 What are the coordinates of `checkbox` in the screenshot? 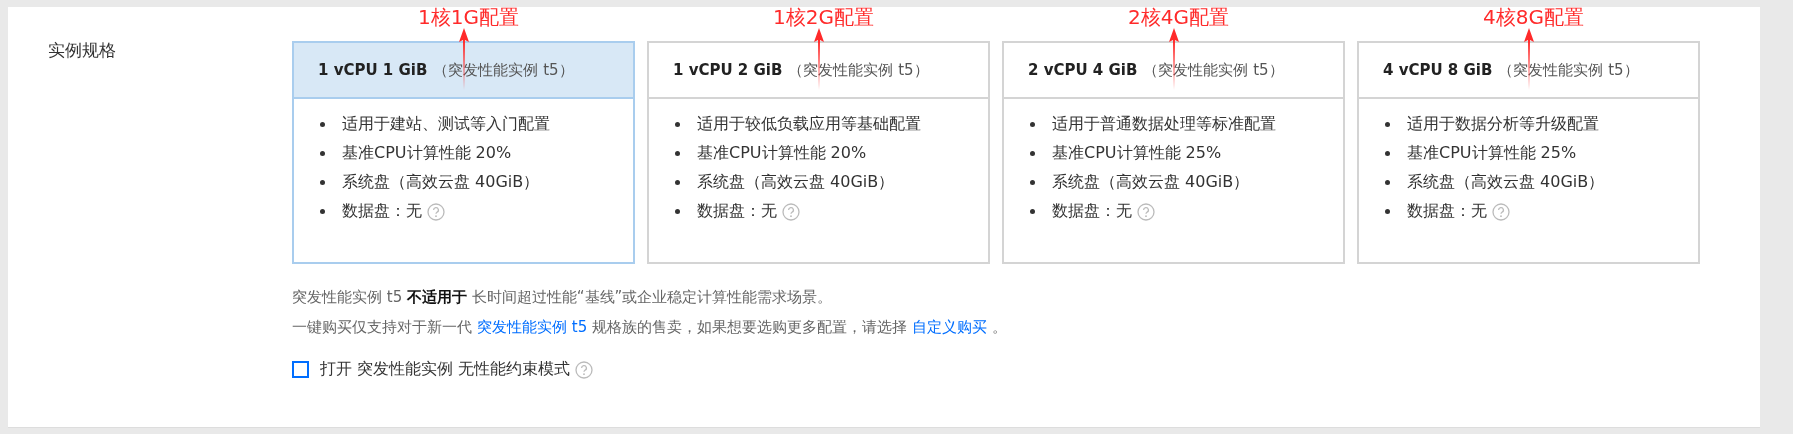 It's located at (300, 369).